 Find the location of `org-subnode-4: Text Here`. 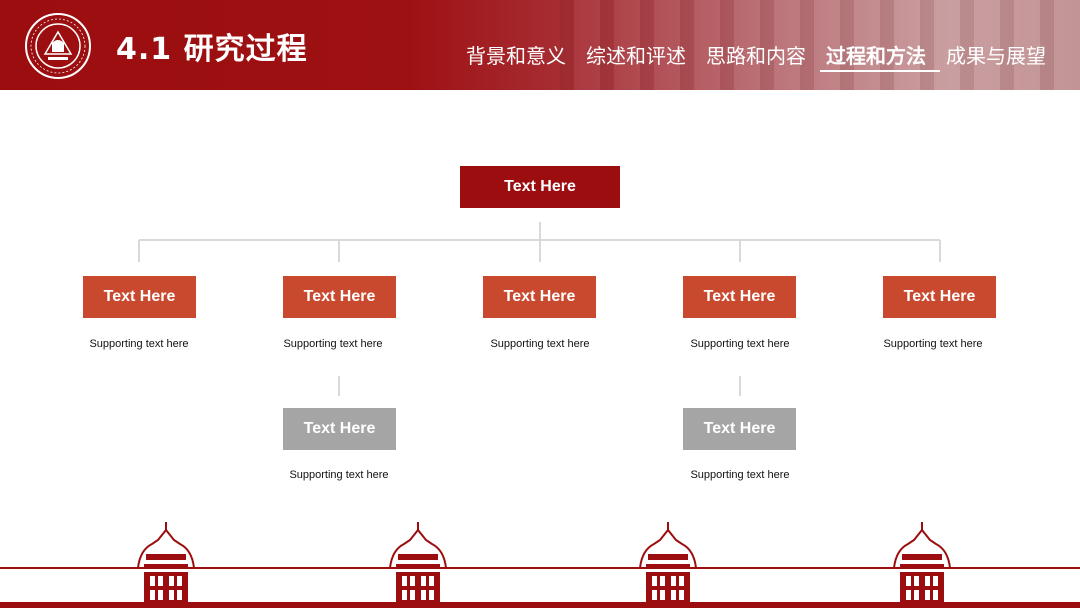

org-subnode-4: Text Here is located at coordinates (739, 429).